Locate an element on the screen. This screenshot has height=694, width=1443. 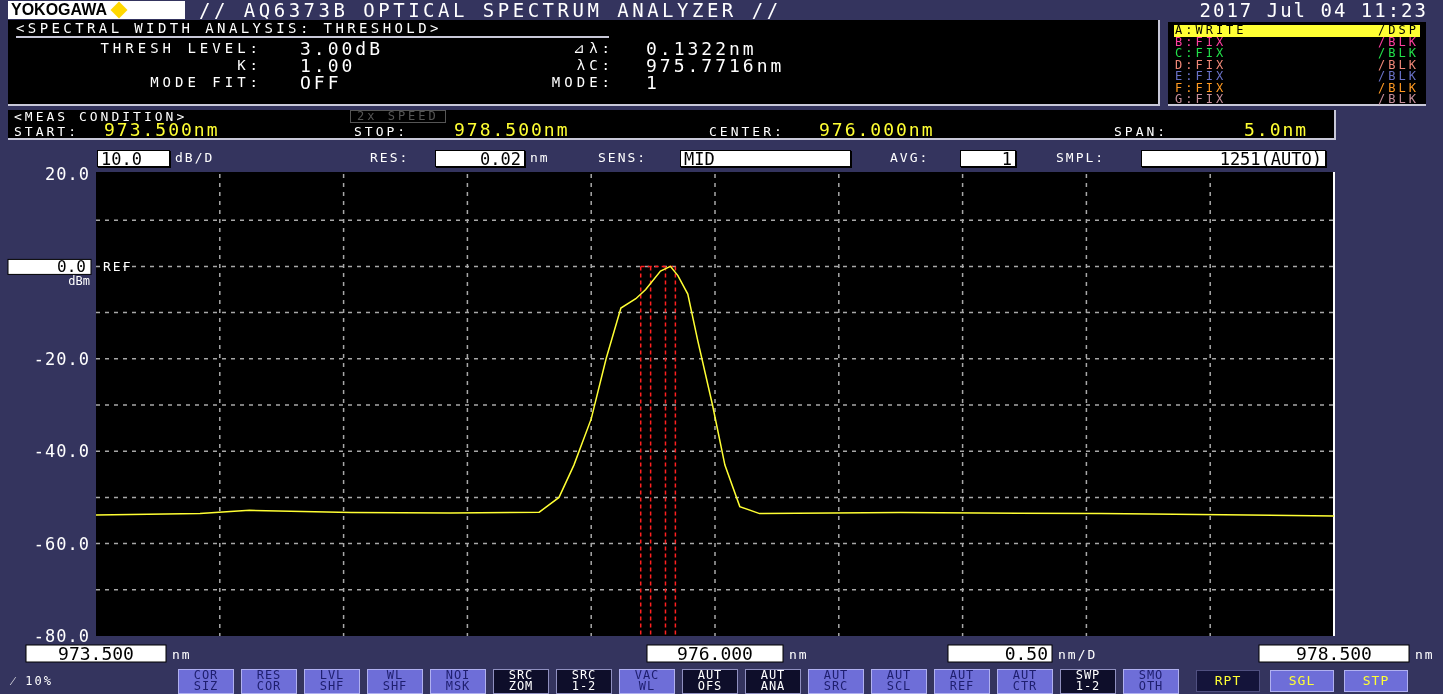
date-time: 2017 Jul 04 11:23 is located at coordinates (1313, 10).